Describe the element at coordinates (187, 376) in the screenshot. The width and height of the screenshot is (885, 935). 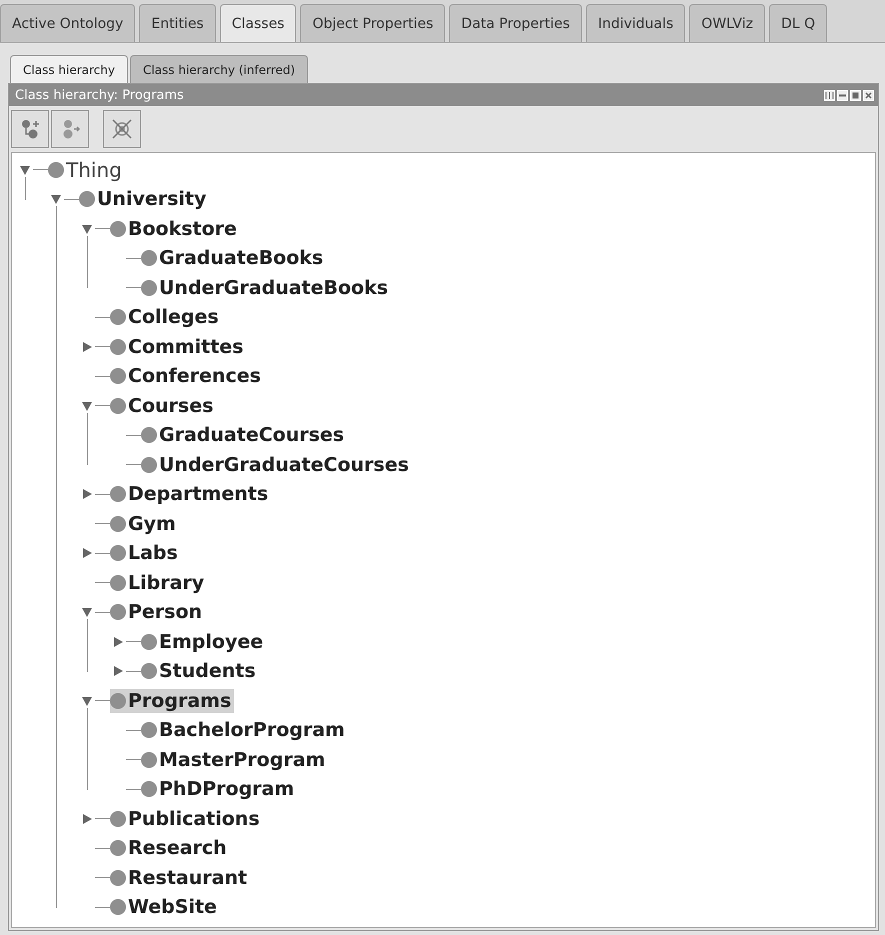
I see `tree-item: Conferences` at that location.